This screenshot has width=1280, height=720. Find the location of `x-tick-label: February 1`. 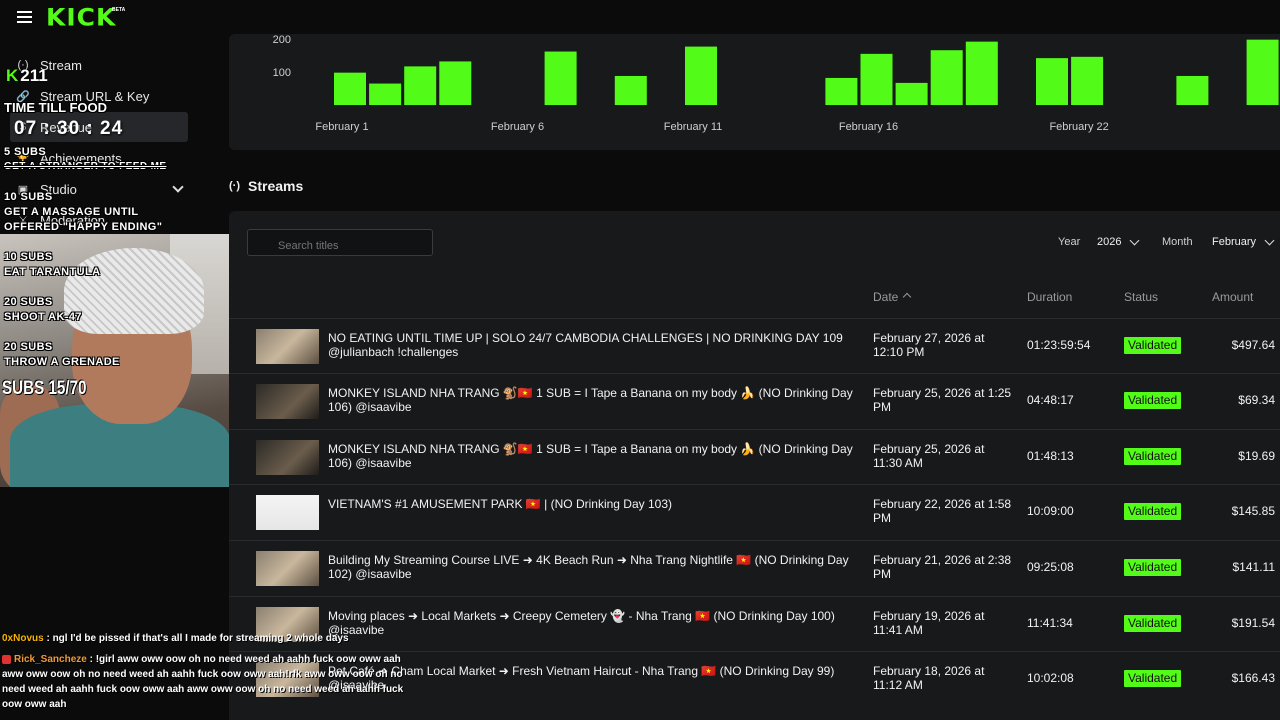

x-tick-label: February 1 is located at coordinates (341, 127).